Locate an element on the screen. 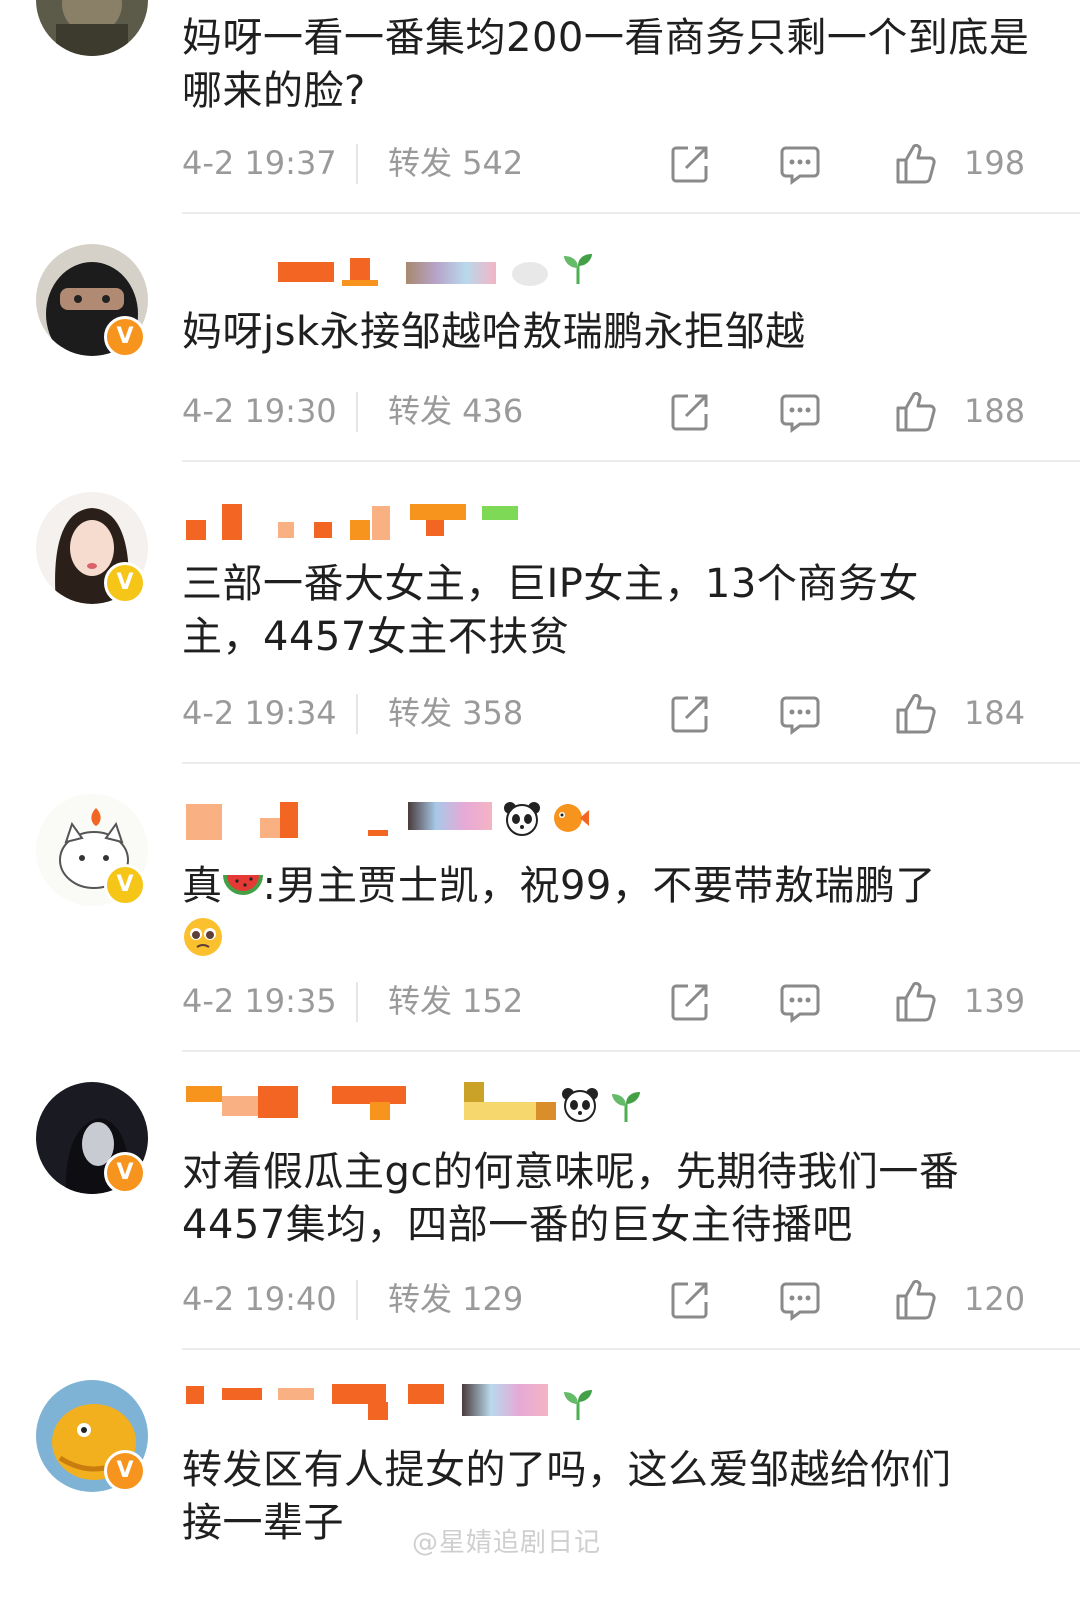 The image size is (1080, 1603). post-text-suffix: :男主贾士凯，祝99，不要带敖瑞鹏了 is located at coordinates (599, 886).